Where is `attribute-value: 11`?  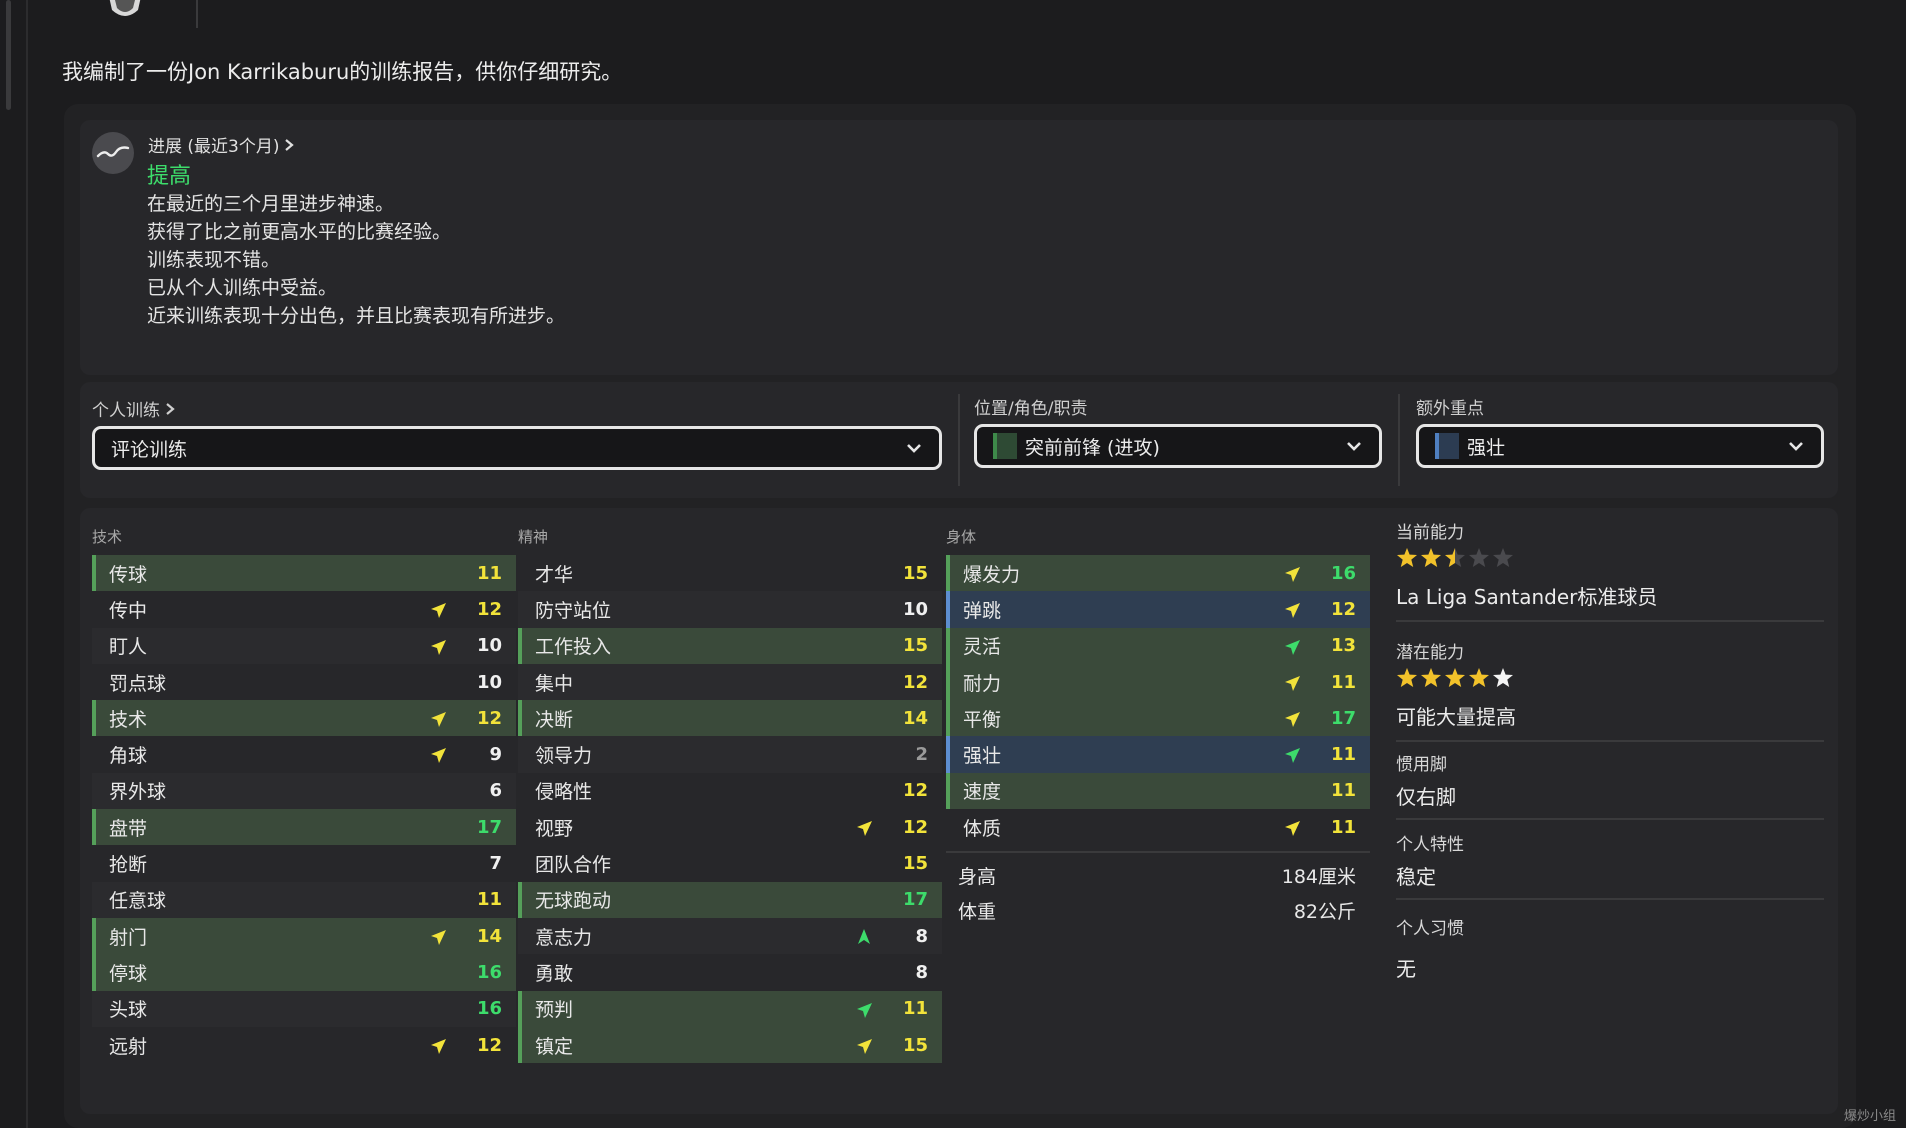 attribute-value: 11 is located at coordinates (489, 900).